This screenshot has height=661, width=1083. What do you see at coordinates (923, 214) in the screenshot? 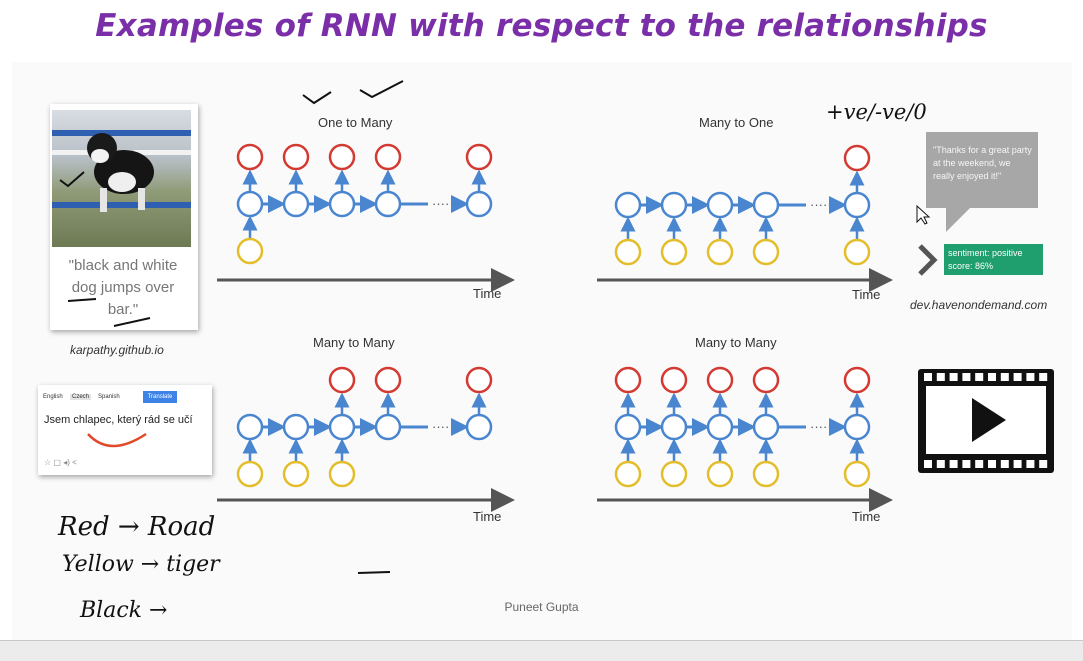
I see `mouse-cursor-icon` at bounding box center [923, 214].